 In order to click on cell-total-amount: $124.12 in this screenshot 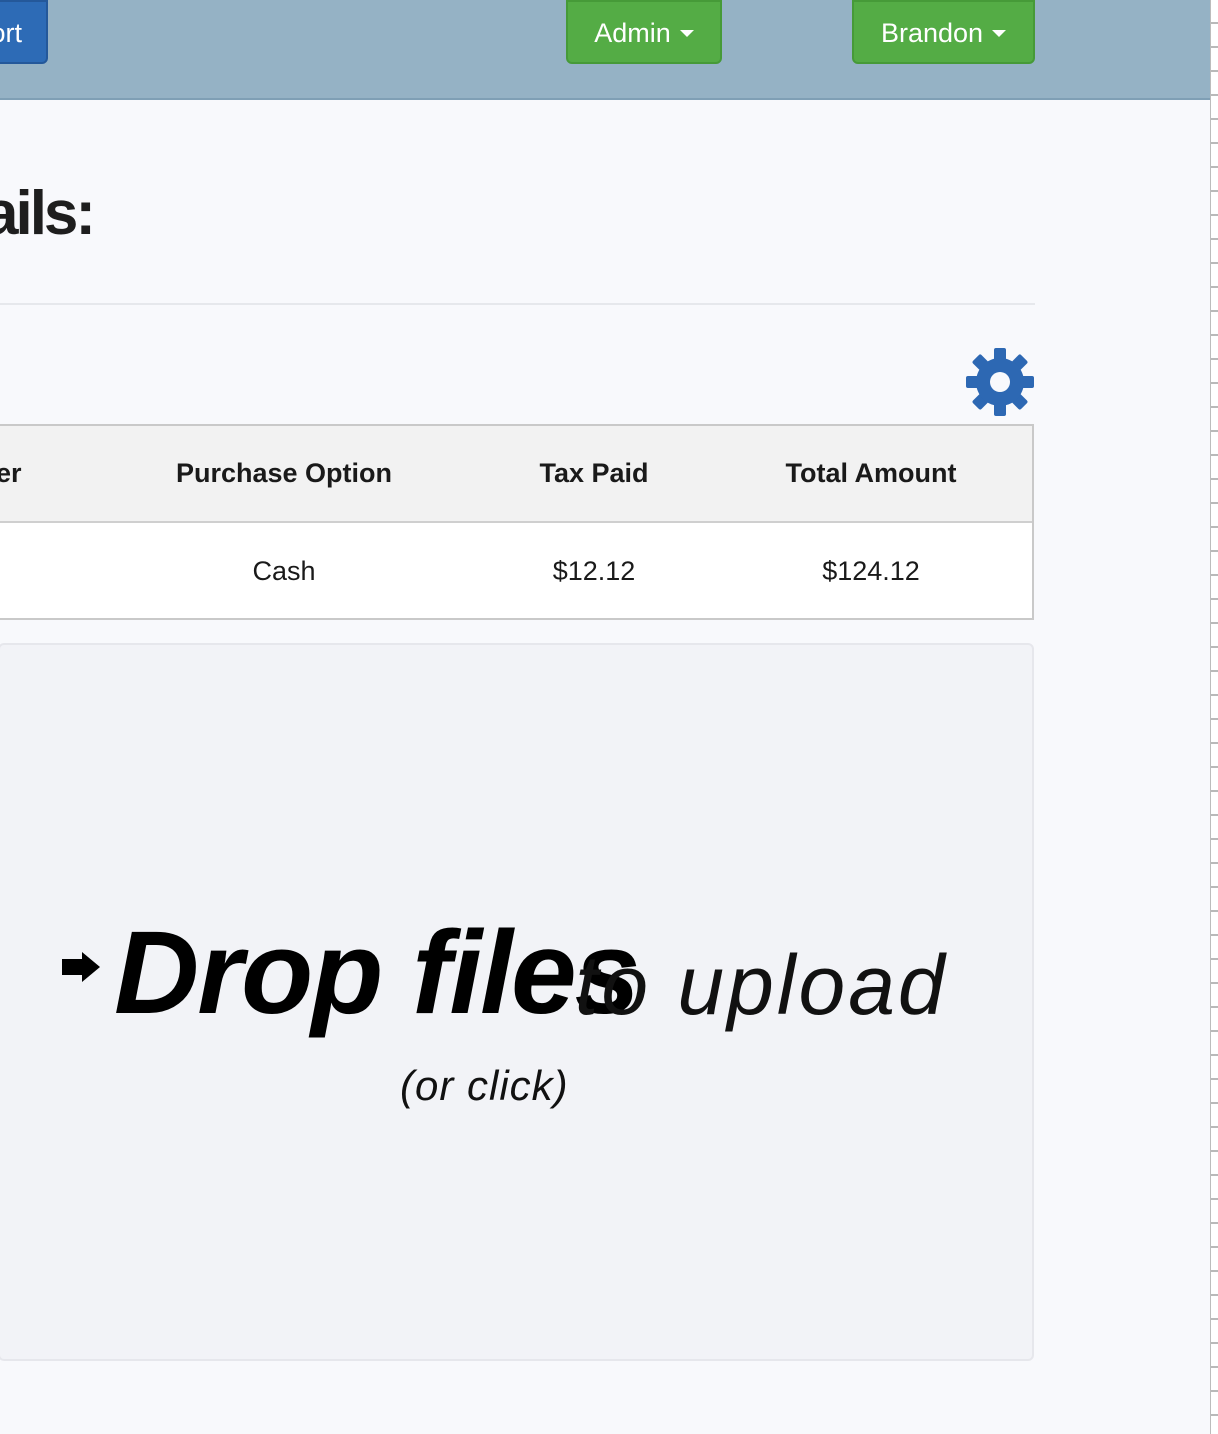, I will do `click(871, 571)`.